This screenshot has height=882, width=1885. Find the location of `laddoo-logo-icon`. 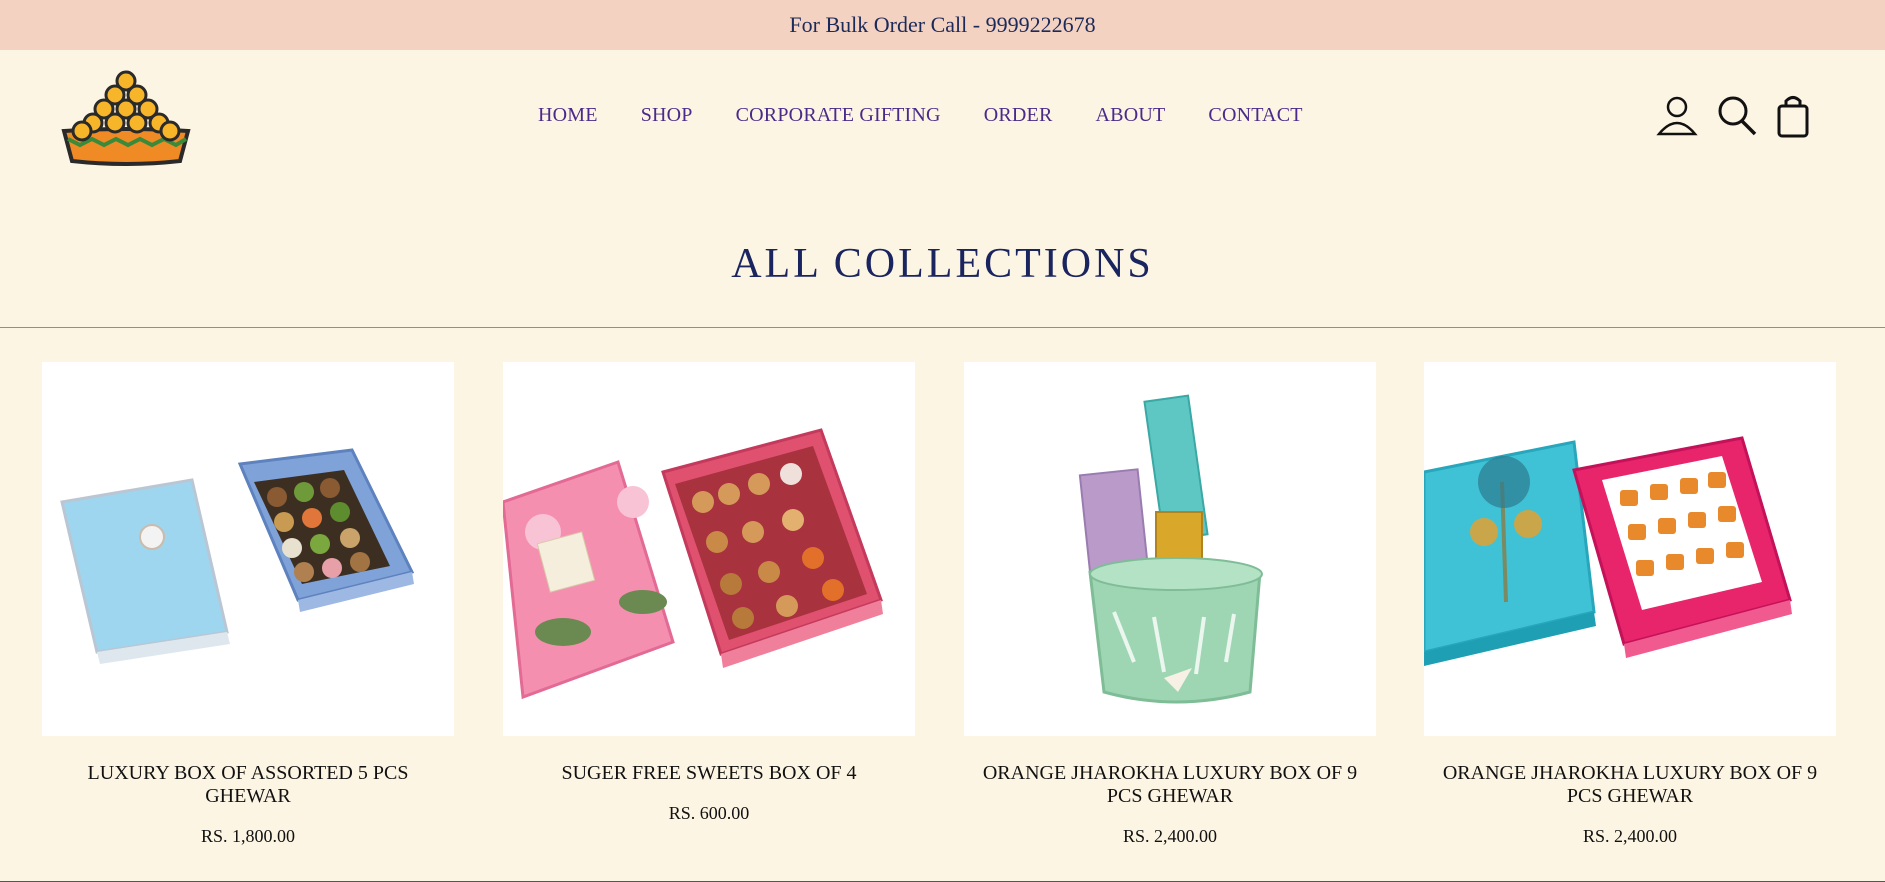

laddoo-logo-icon is located at coordinates (126, 118).